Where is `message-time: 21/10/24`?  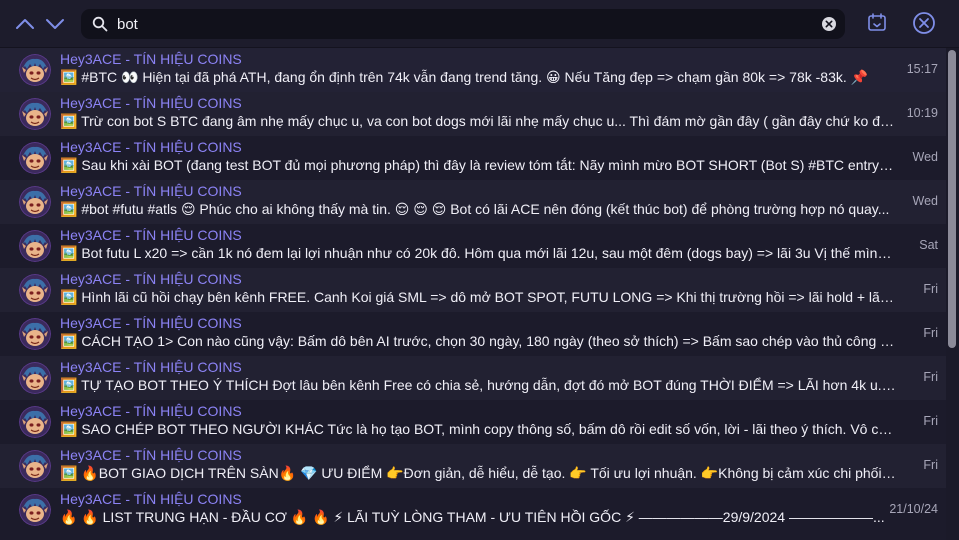
message-time: 21/10/24 is located at coordinates (913, 509).